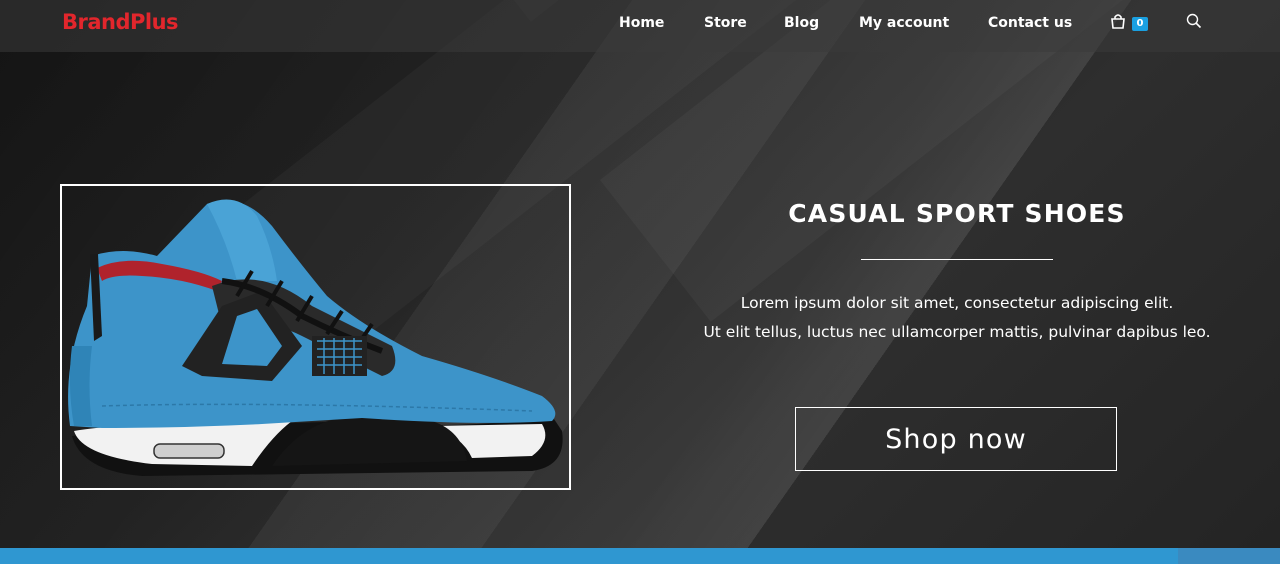 Image resolution: width=1280 pixels, height=564 pixels. I want to click on cart-count-badge: 0, so click(1140, 24).